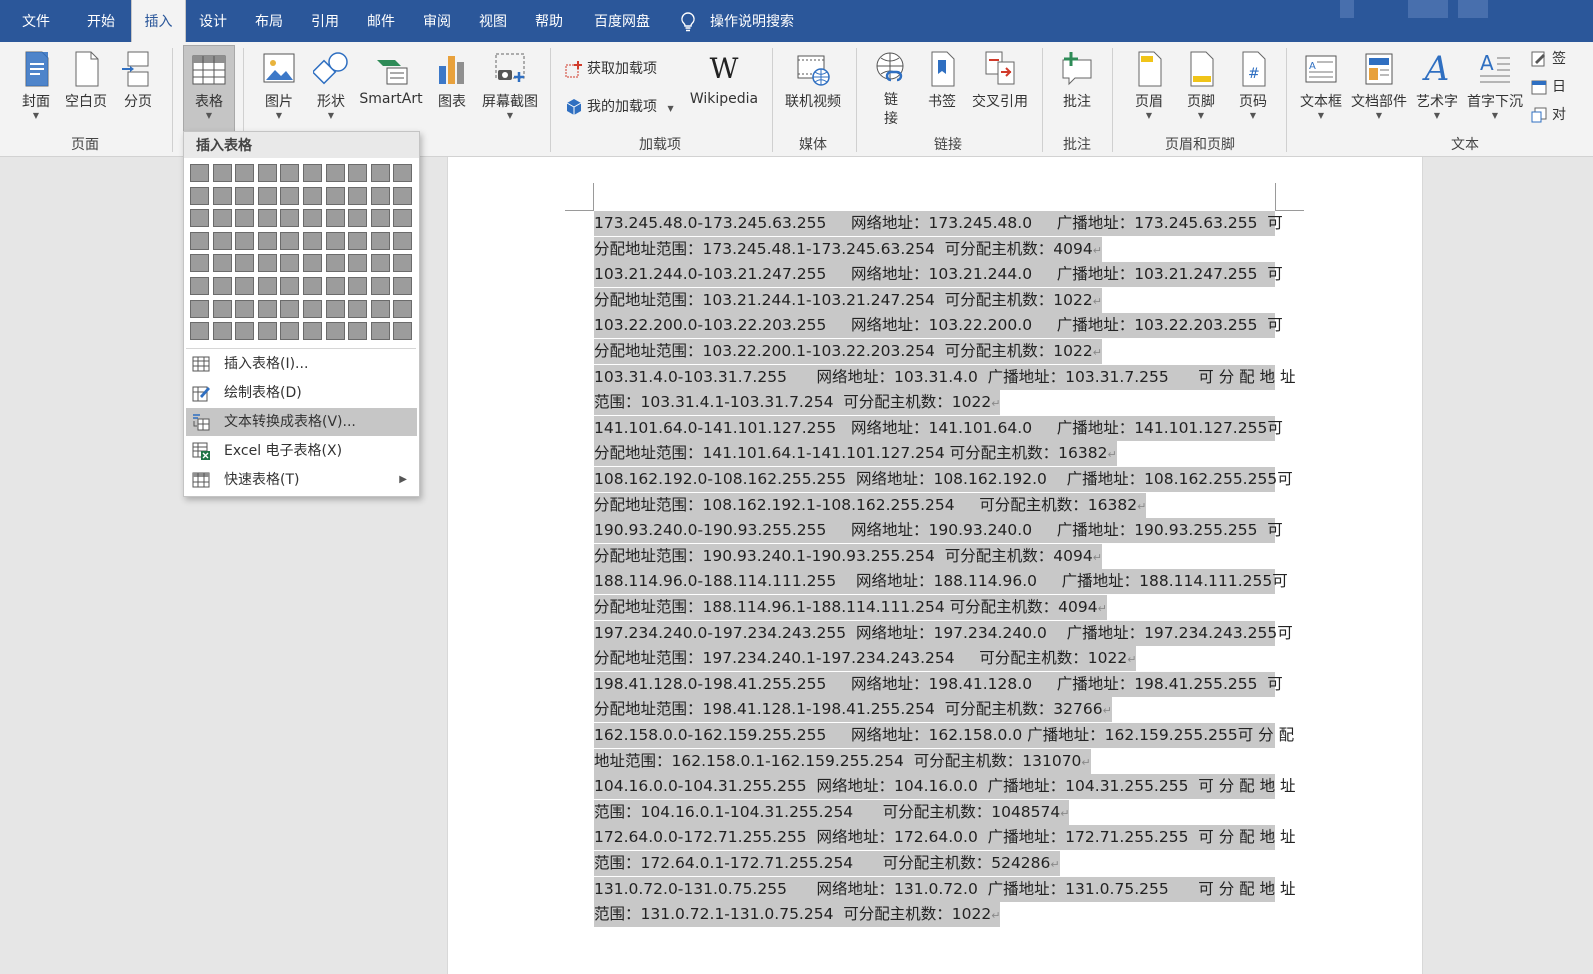  Describe the element at coordinates (301, 451) in the screenshot. I see `menu-excel-spreadsheet: Excel 电子表格(X)` at that location.